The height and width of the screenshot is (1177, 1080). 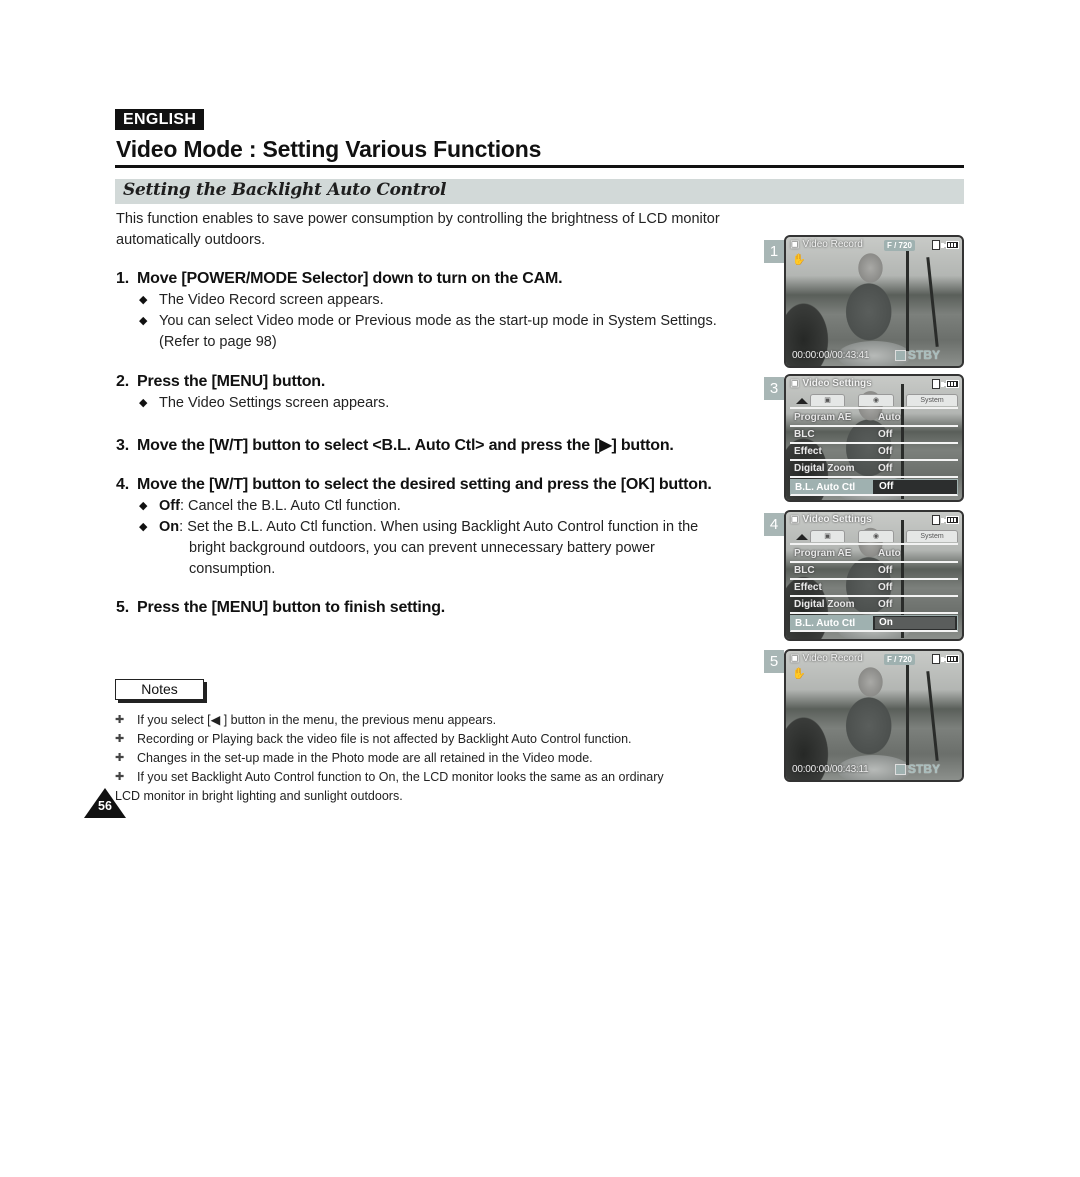 I want to click on screen-label: 1, so click(x=774, y=251).